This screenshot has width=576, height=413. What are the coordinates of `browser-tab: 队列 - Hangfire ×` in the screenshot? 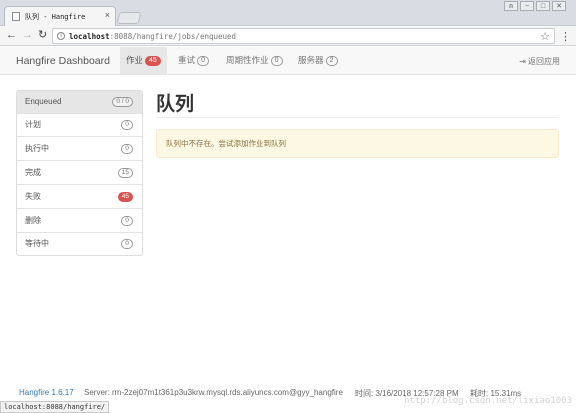 It's located at (60, 16).